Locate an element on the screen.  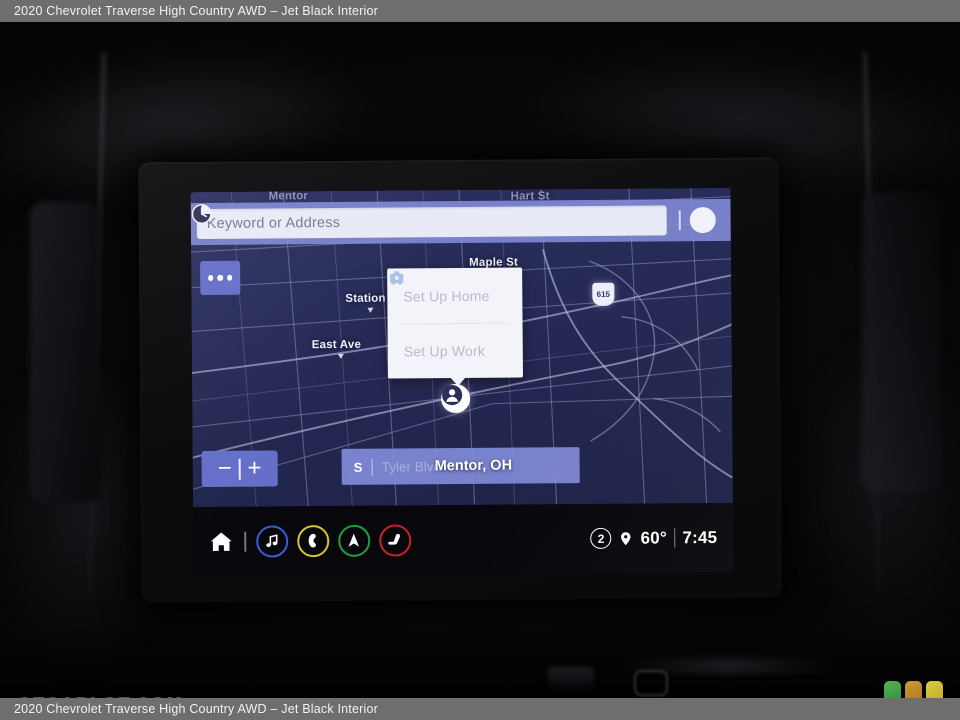
highway-shield-615: 615 is located at coordinates (603, 294).